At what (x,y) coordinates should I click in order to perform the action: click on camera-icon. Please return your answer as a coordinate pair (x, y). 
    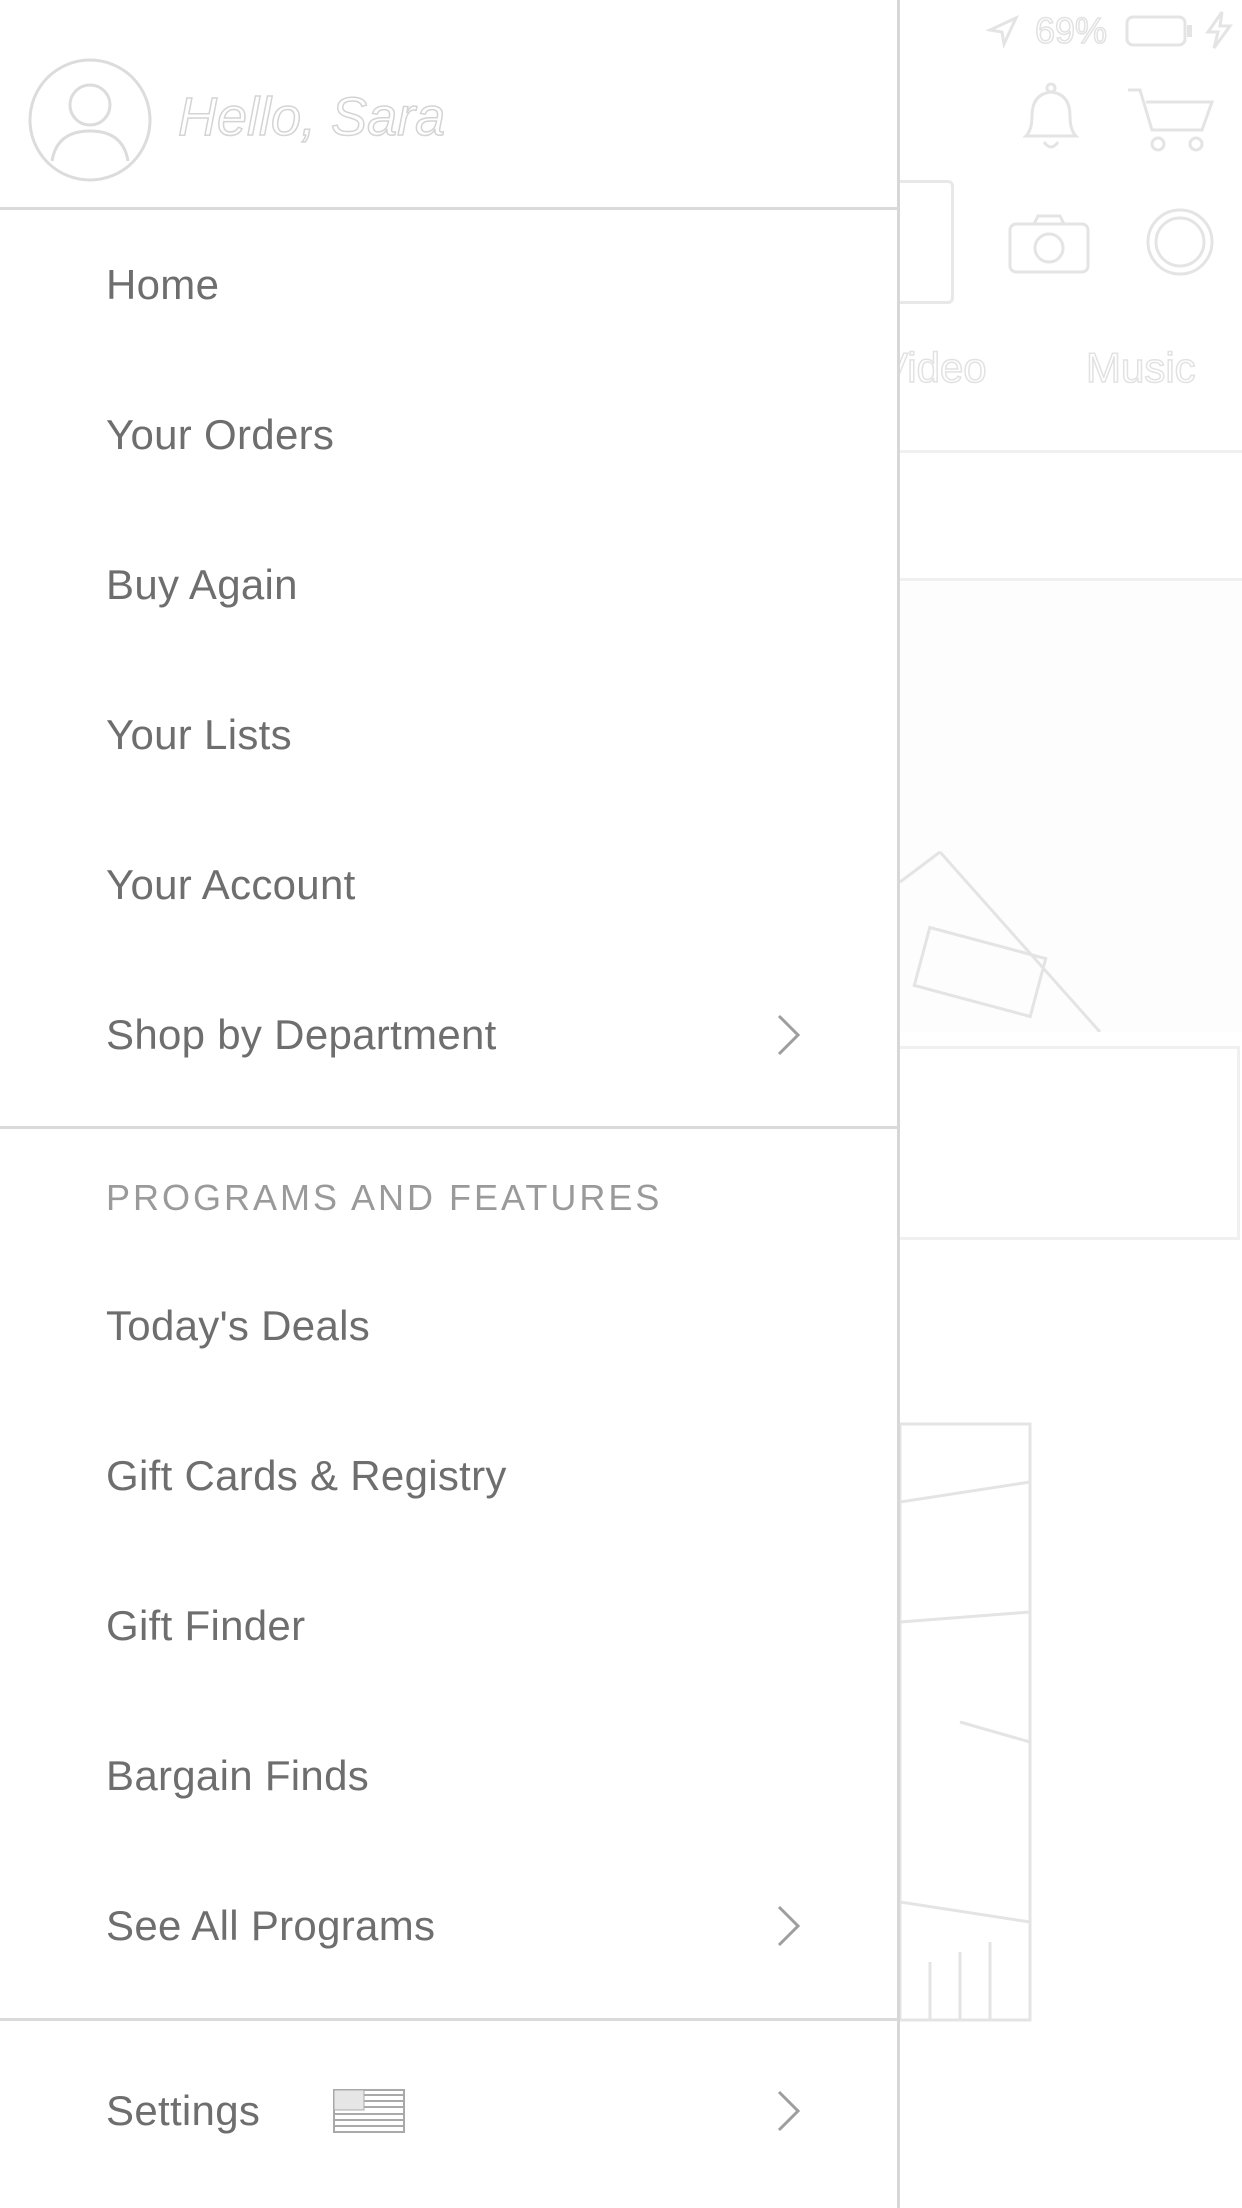
    Looking at the image, I should click on (1049, 244).